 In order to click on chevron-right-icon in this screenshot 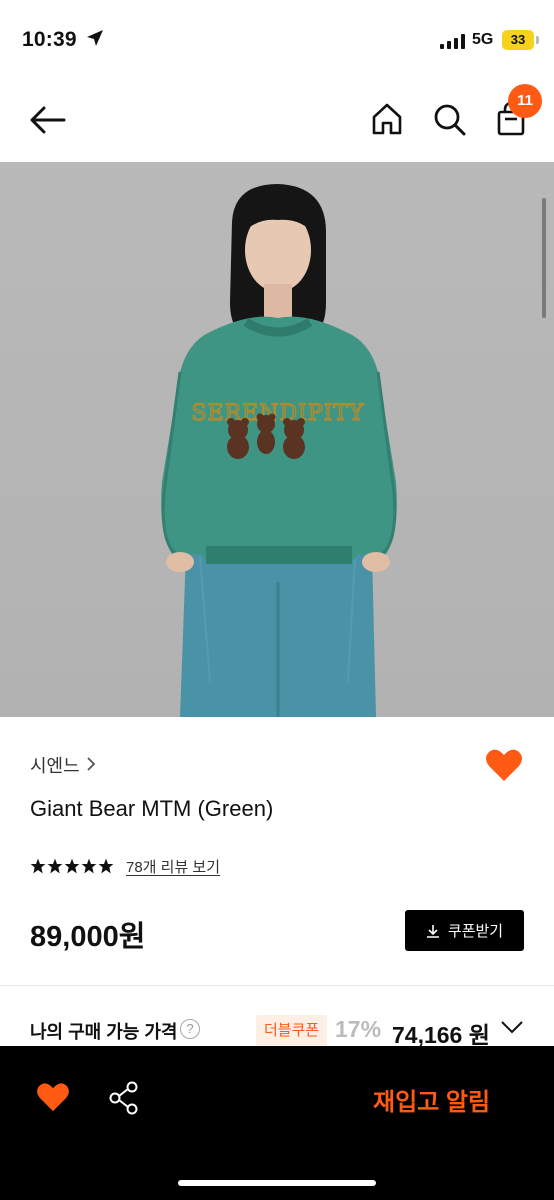, I will do `click(91, 766)`.